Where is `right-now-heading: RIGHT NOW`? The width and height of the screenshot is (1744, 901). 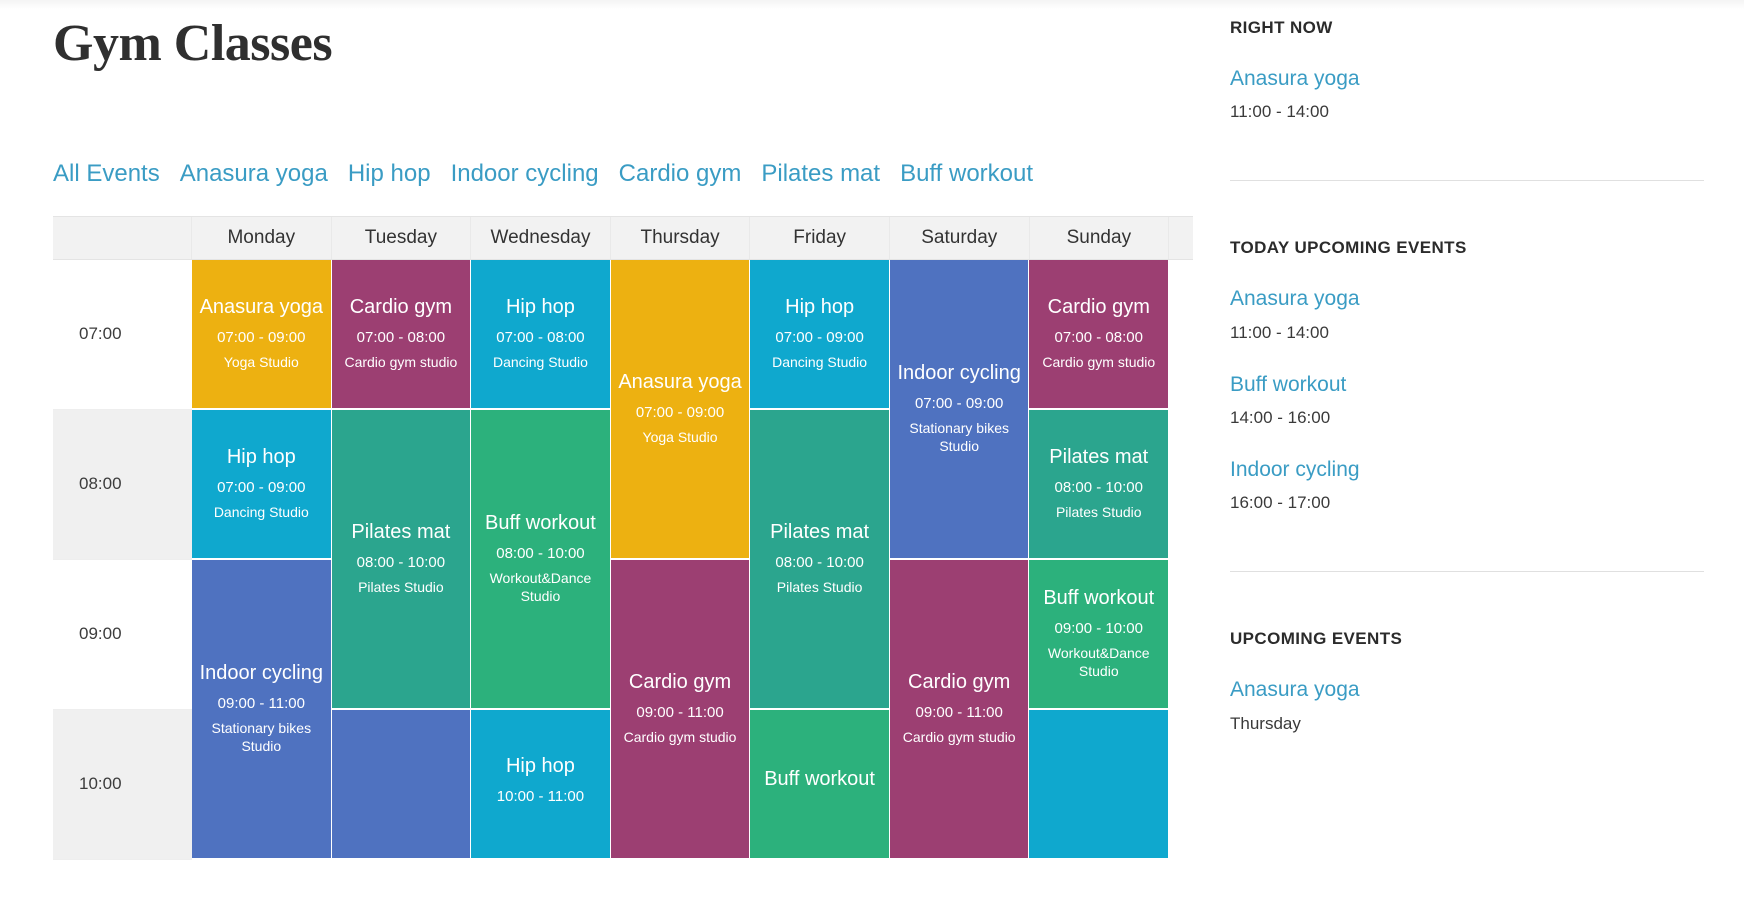
right-now-heading: RIGHT NOW is located at coordinates (1281, 27).